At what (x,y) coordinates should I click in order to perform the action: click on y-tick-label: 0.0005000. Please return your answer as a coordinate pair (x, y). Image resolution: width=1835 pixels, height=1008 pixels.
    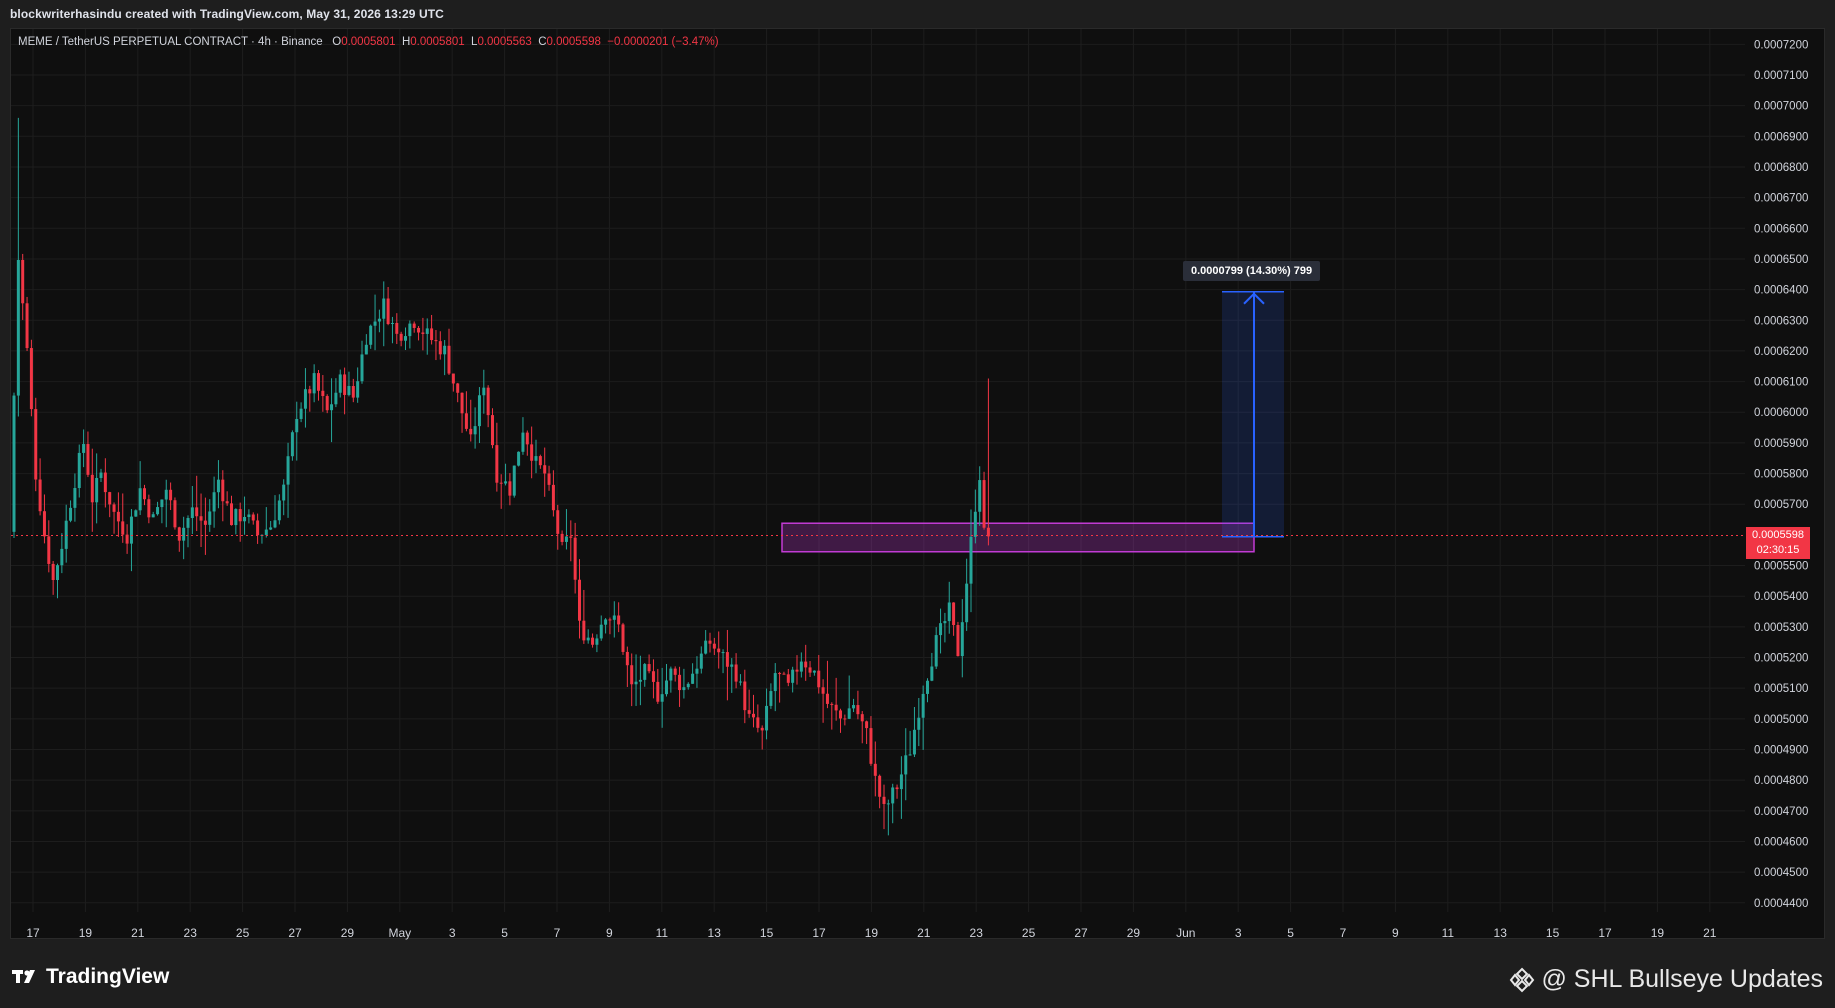
    Looking at the image, I should click on (1781, 720).